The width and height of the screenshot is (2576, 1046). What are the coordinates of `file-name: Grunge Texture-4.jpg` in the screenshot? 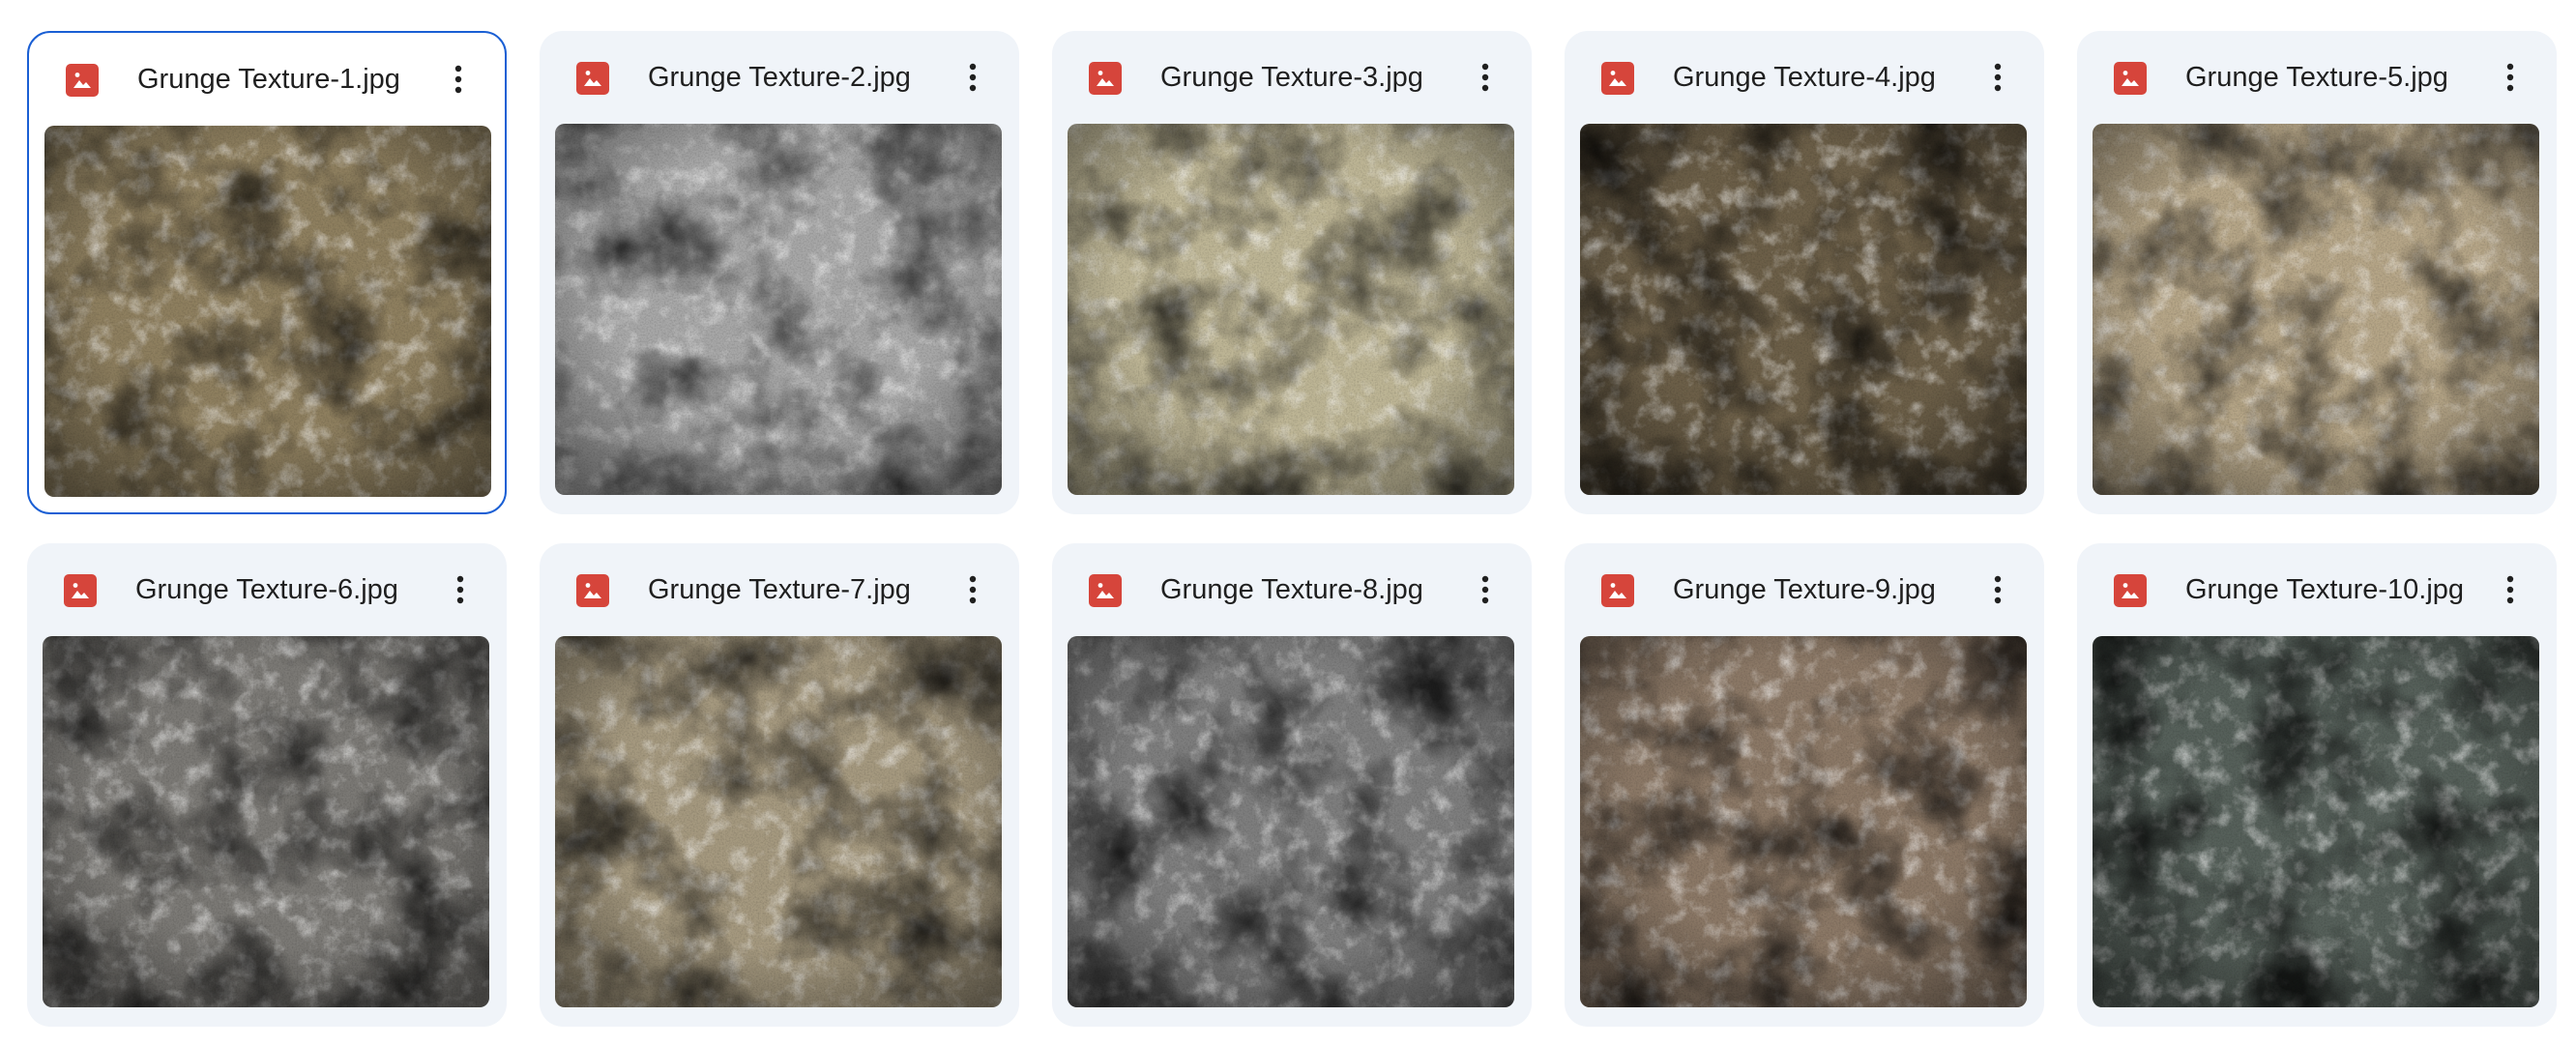 It's located at (1804, 77).